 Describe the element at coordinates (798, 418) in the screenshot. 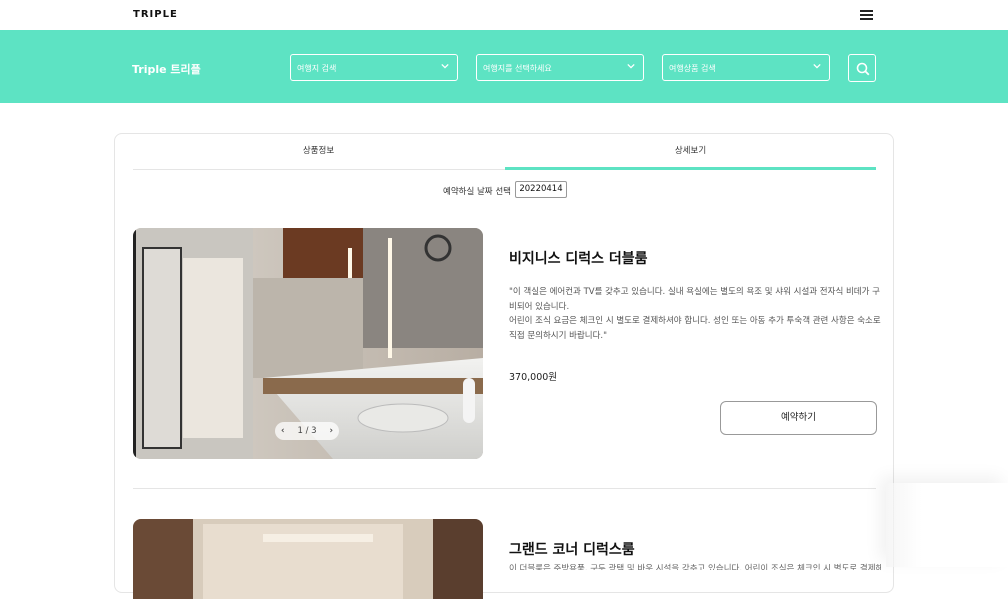

I see `reserve-button: 예약하기` at that location.